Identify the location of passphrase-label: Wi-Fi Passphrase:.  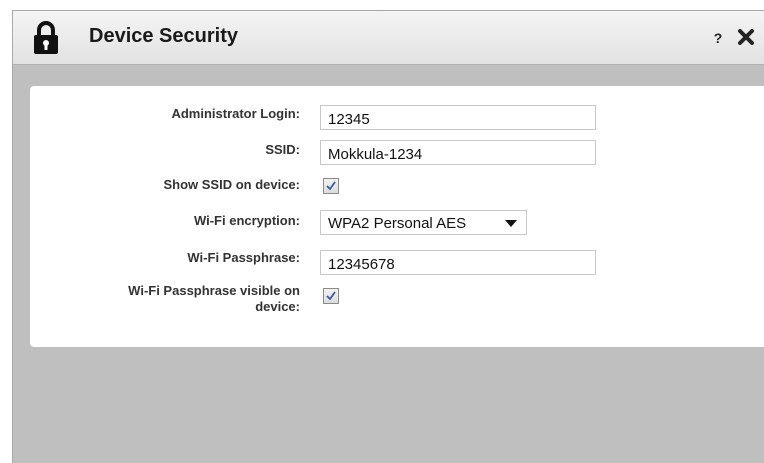
(243, 257).